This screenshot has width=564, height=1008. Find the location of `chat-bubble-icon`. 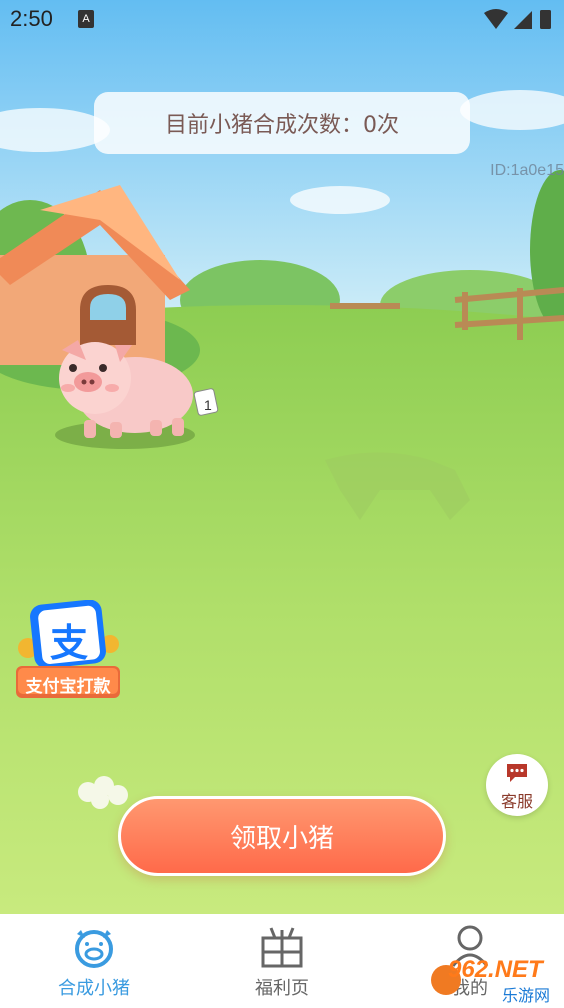

chat-bubble-icon is located at coordinates (517, 773).